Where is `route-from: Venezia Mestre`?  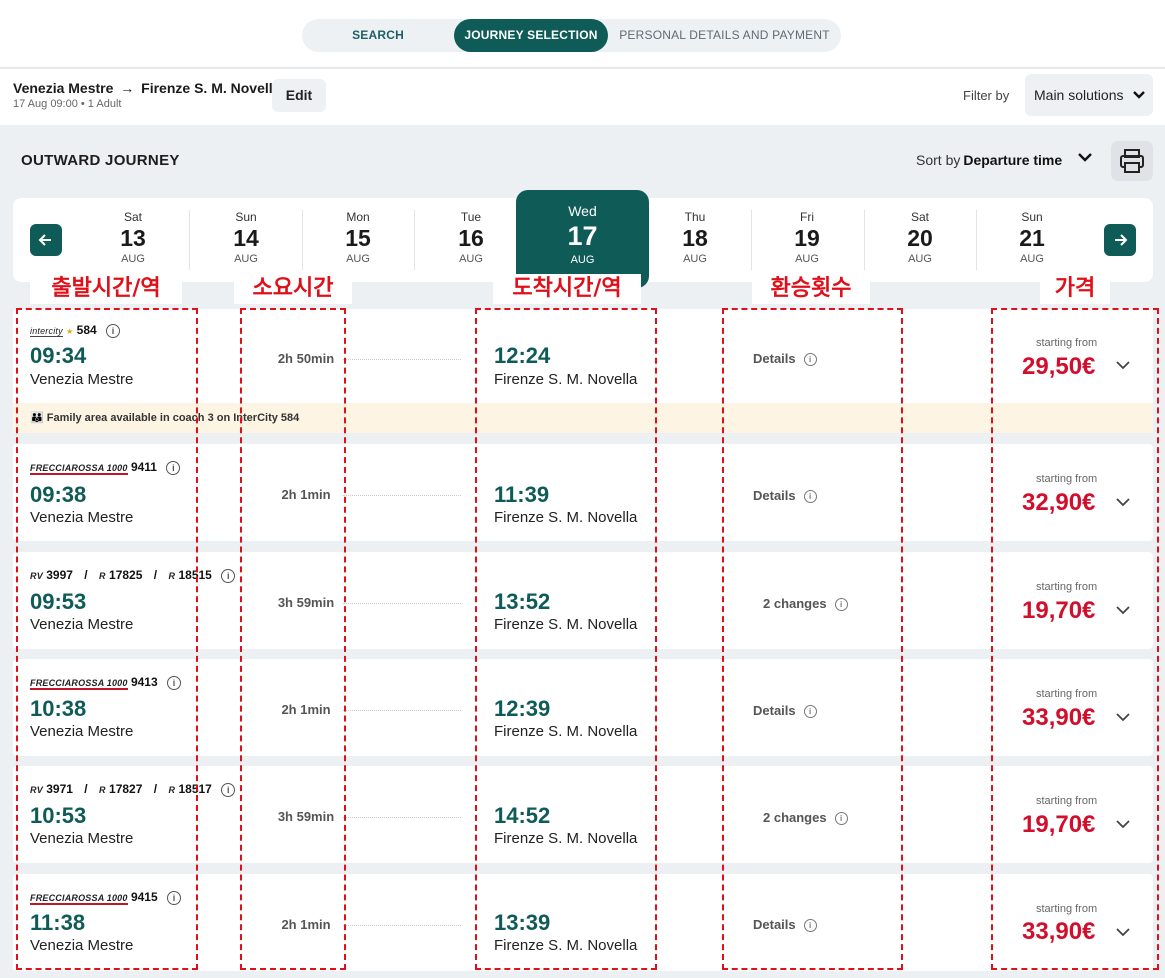
route-from: Venezia Mestre is located at coordinates (63, 88).